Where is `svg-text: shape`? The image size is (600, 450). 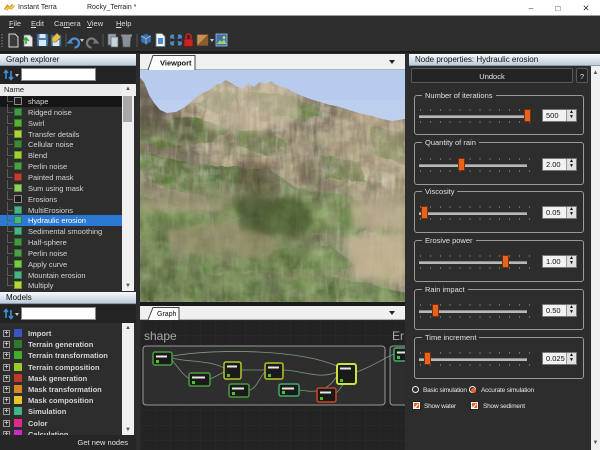
svg-text: shape is located at coordinates (160, 336).